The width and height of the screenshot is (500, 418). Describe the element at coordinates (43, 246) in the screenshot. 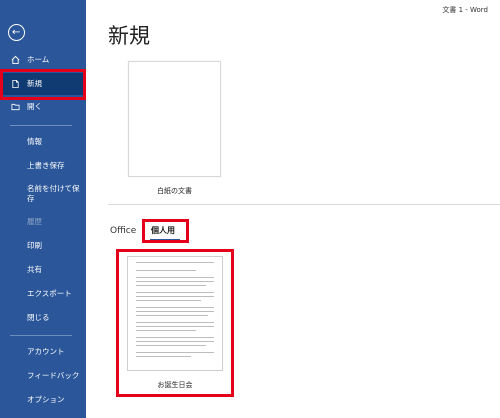

I see `sidebar-item-print: 印刷` at that location.